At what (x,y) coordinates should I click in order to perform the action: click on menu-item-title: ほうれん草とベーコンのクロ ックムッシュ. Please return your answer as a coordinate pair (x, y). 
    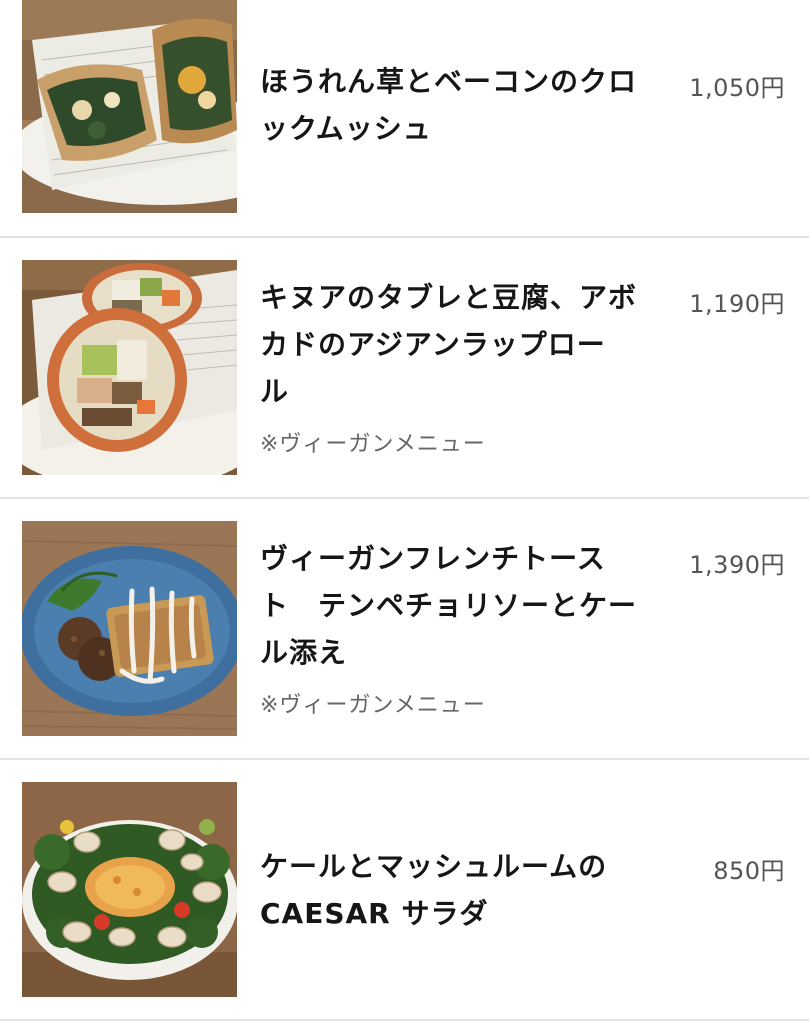
    Looking at the image, I should click on (449, 105).